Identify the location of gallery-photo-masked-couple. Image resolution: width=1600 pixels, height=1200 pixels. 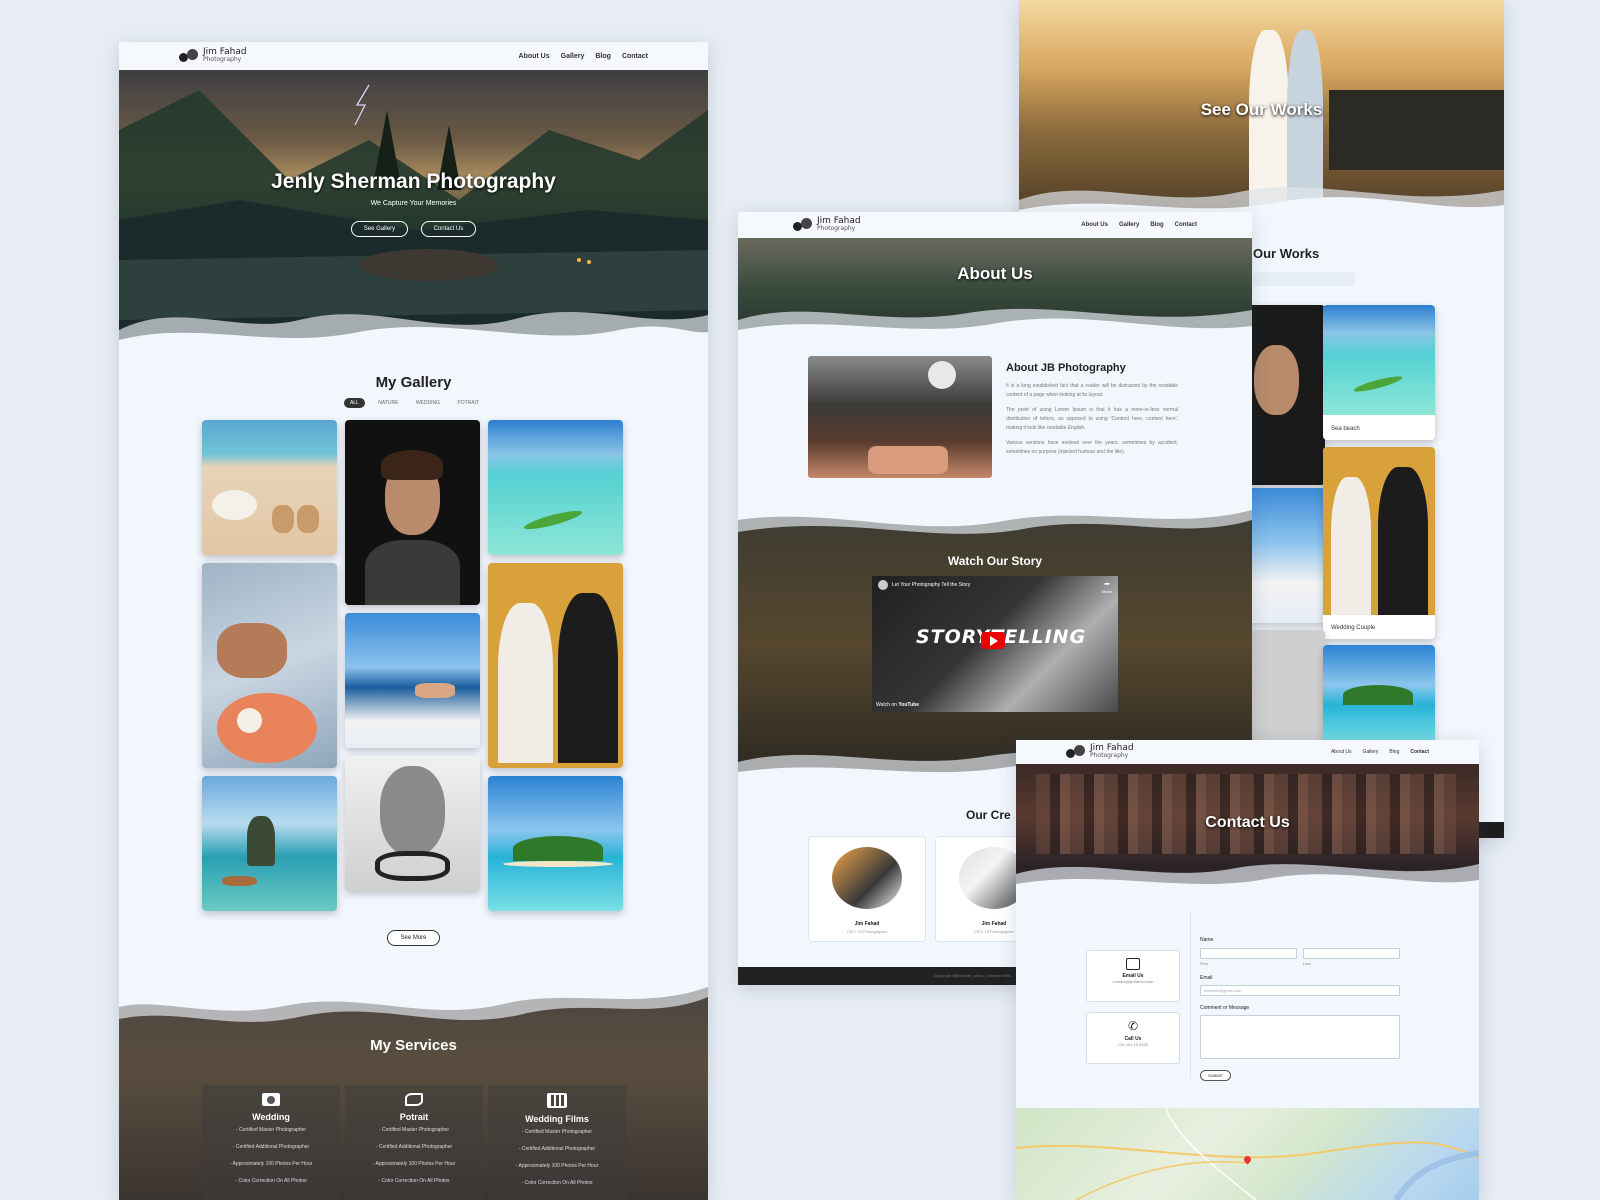
(555, 665).